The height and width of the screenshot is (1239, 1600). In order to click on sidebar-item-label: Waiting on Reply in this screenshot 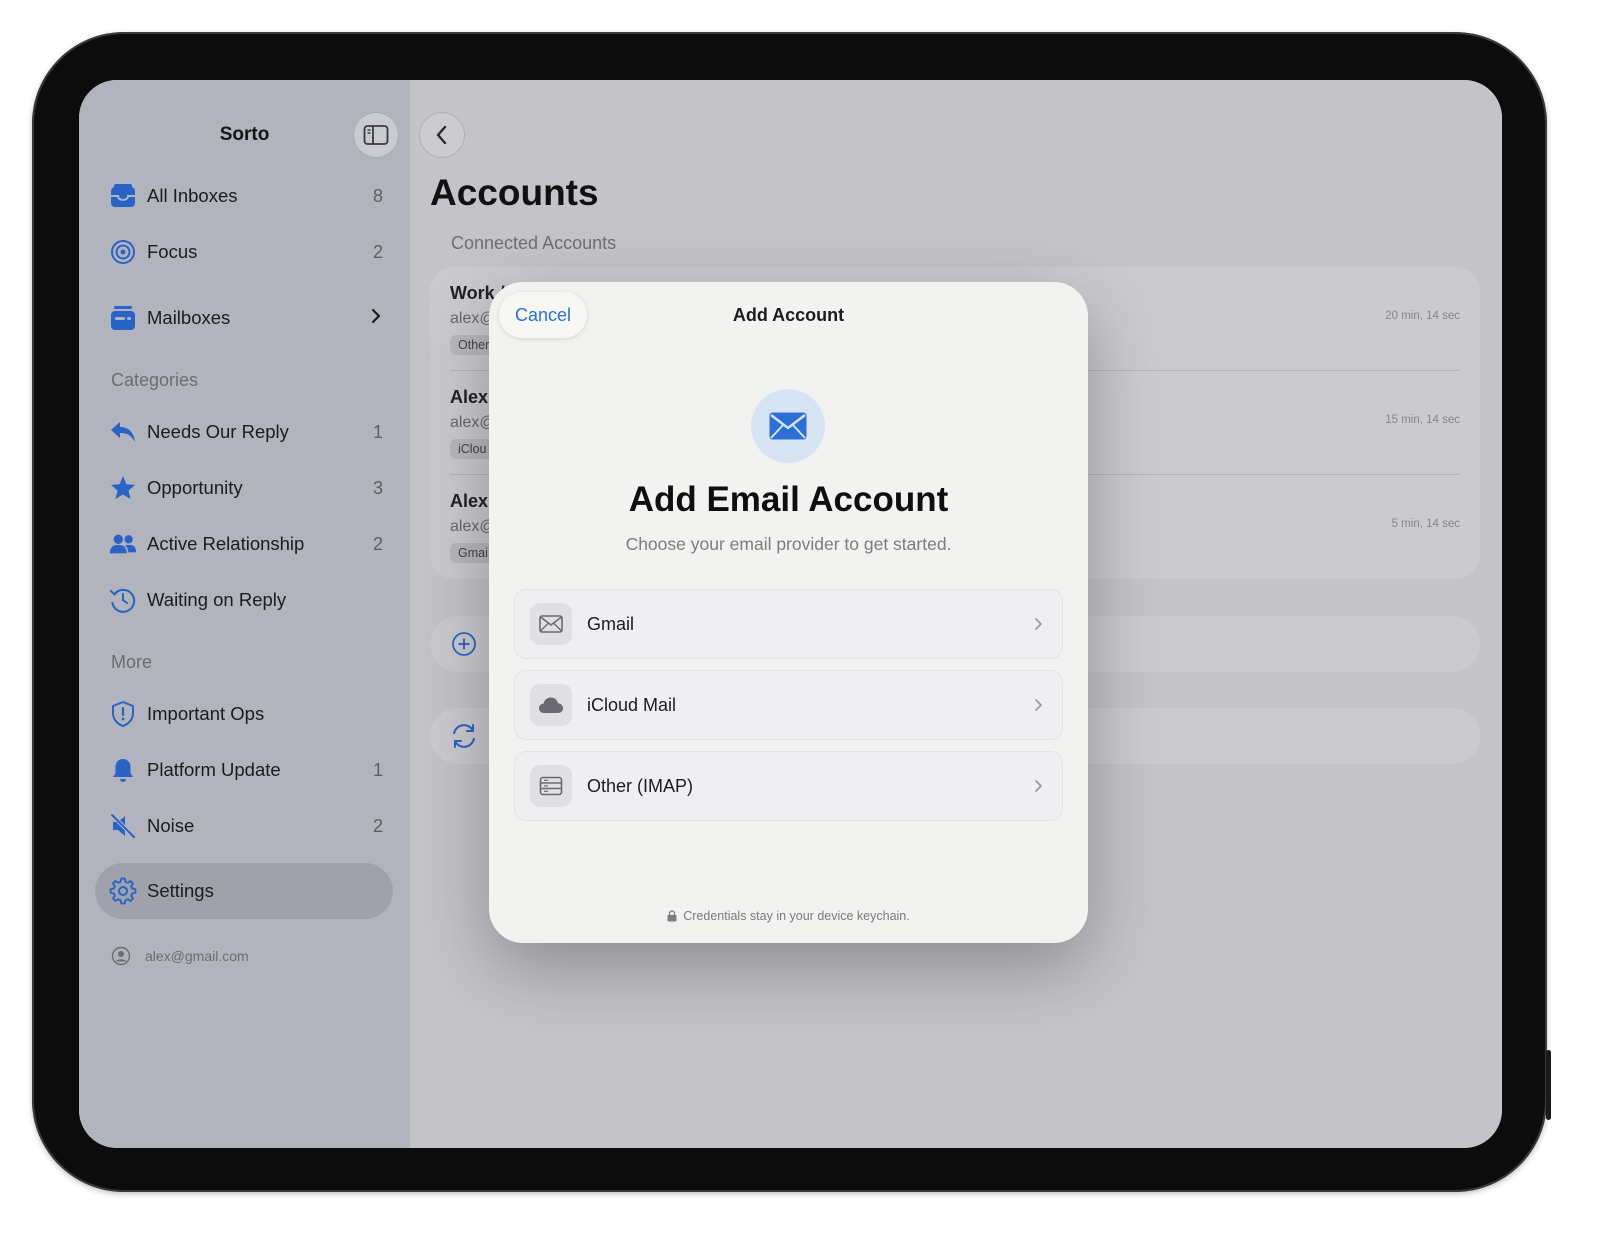, I will do `click(217, 599)`.